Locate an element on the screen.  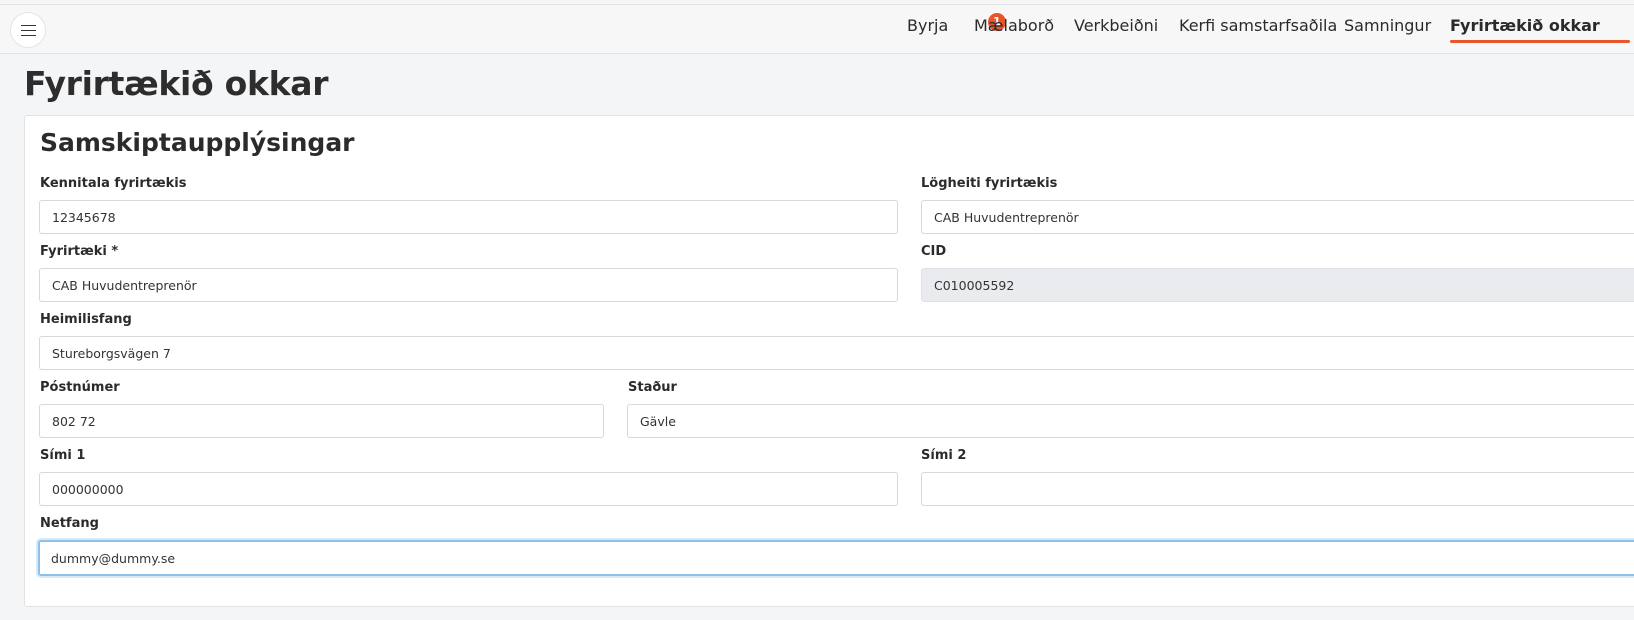
company-label: Fyrirtæki * is located at coordinates (79, 251).